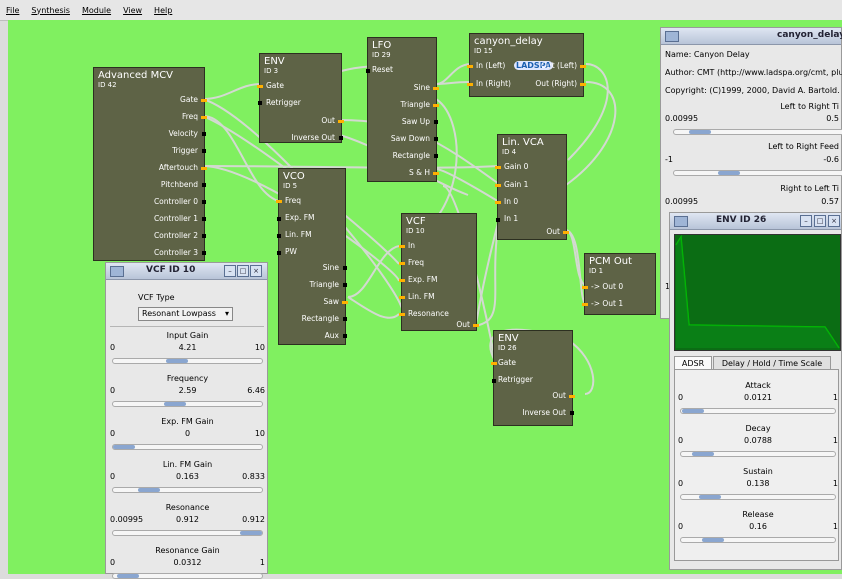  I want to click on vcf-type-select: Resonant Lowpass ▾, so click(185, 314).